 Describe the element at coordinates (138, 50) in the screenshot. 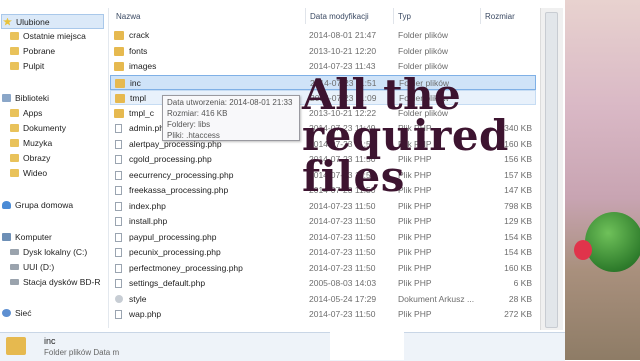

I see `file-name: fonts` at that location.